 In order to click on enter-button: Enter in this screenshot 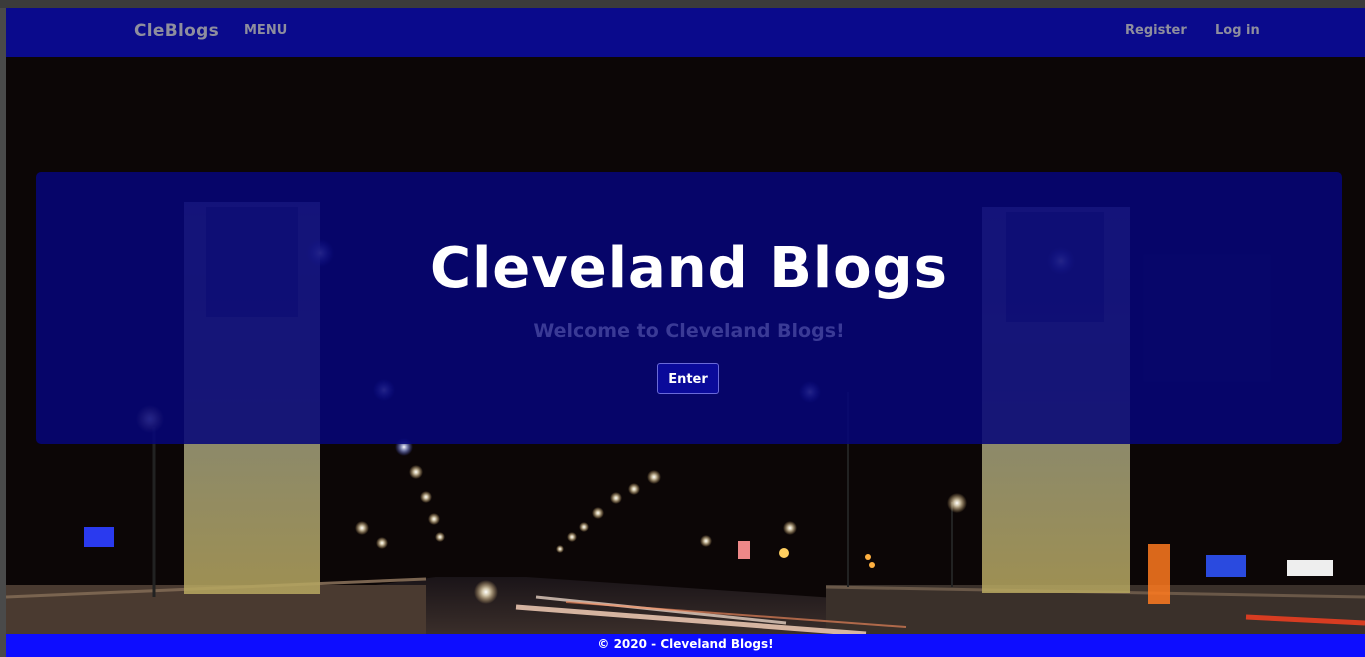, I will do `click(688, 378)`.